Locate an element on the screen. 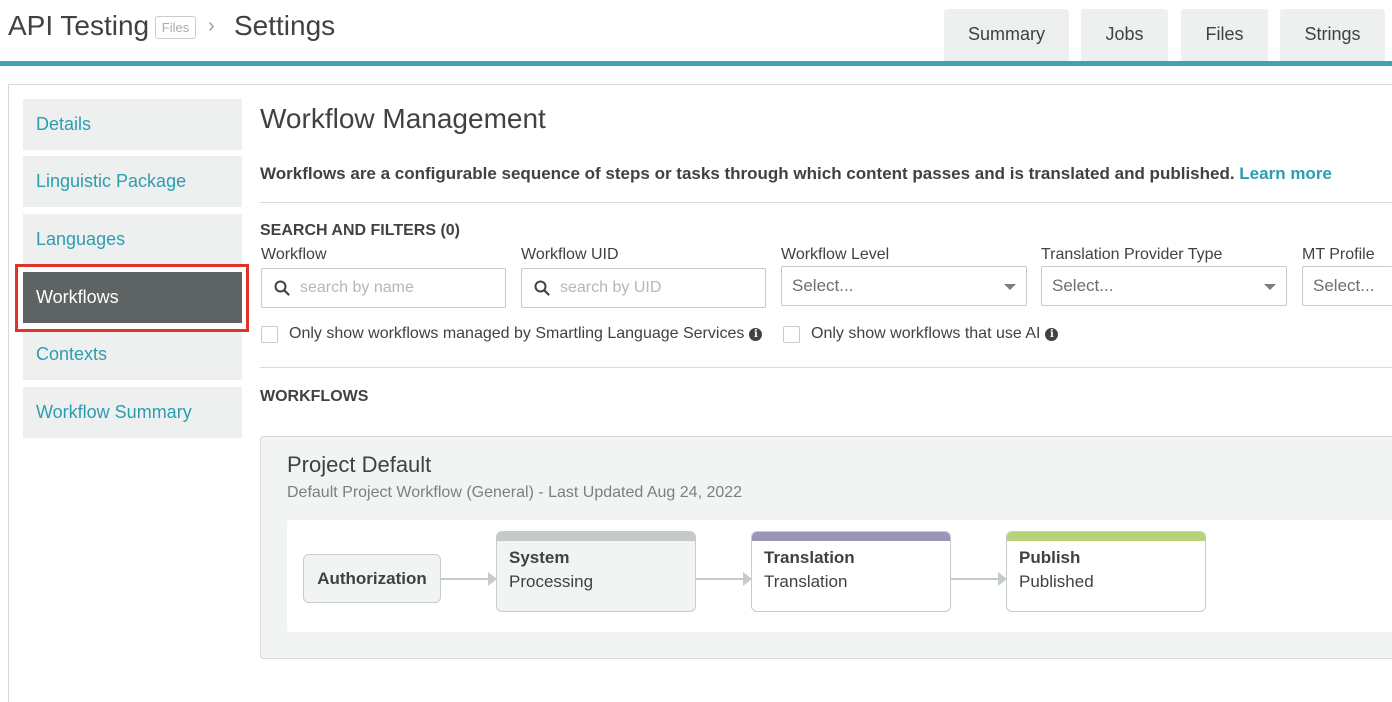  project-title: API Testing is located at coordinates (78, 26).